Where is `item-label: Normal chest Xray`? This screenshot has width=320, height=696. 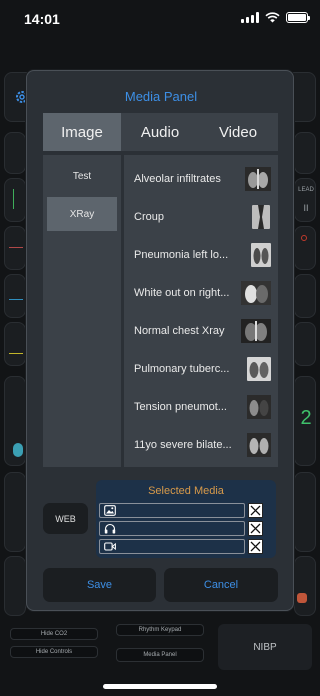
item-label: Normal chest Xray is located at coordinates (179, 331).